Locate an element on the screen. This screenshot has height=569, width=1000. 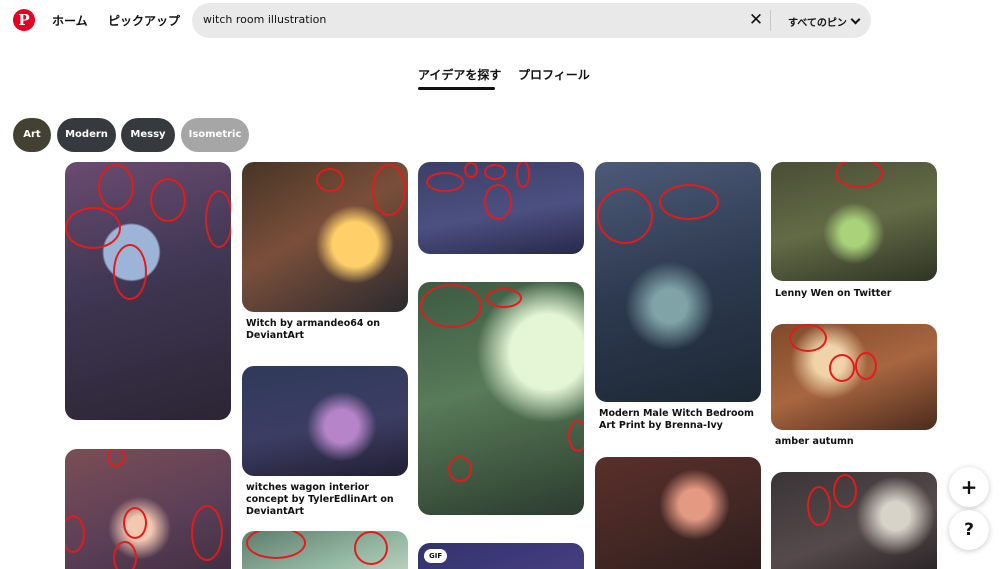
filter-chip-messy: Messy is located at coordinates (148, 135).